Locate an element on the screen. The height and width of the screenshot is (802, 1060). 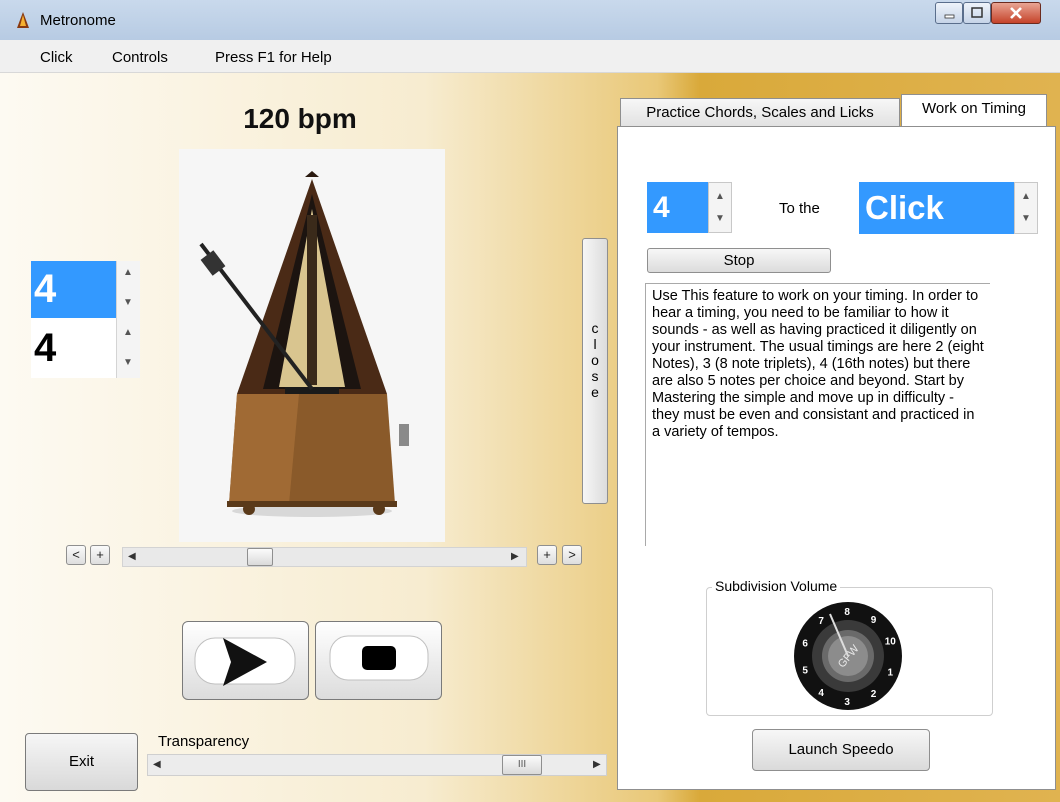
tempo-slider-thumb is located at coordinates (259, 557).